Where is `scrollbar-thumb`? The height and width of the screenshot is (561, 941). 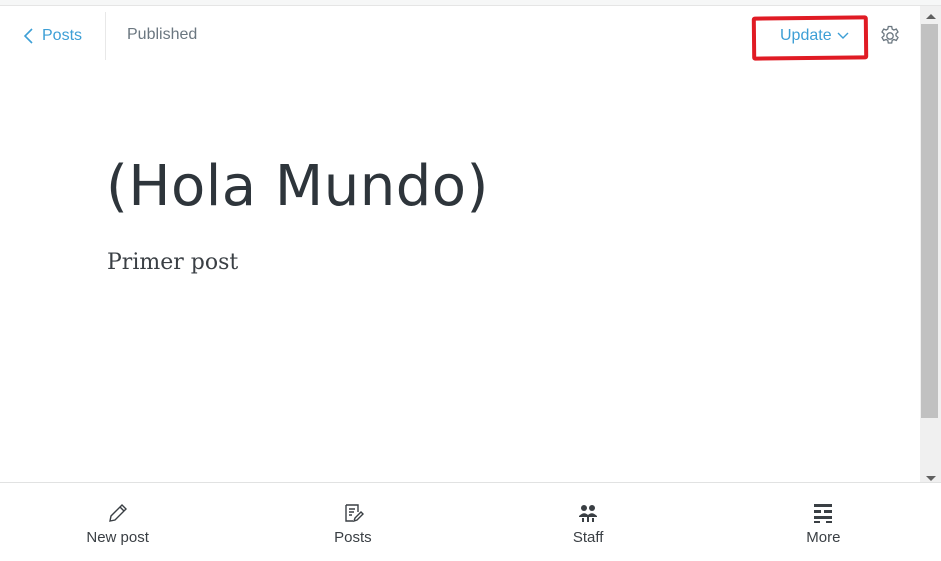
scrollbar-thumb is located at coordinates (929, 221).